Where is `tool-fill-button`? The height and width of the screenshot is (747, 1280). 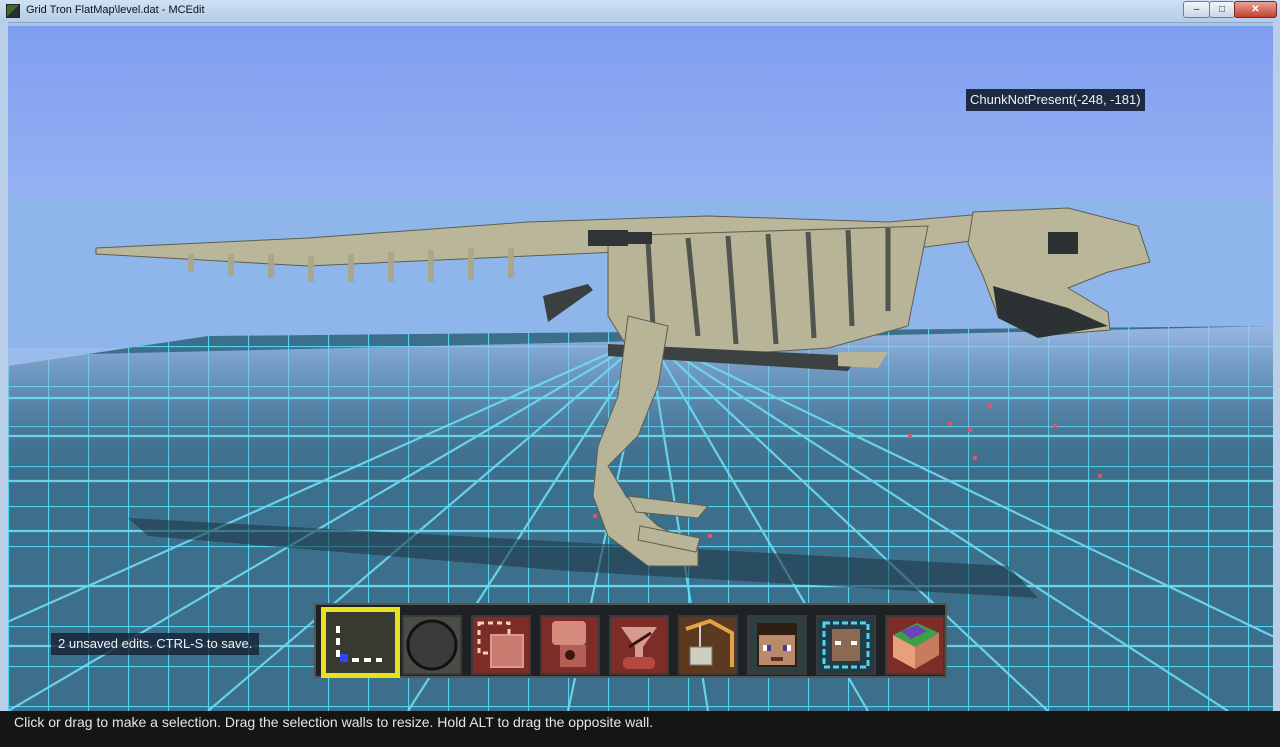
tool-fill-button is located at coordinates (570, 645).